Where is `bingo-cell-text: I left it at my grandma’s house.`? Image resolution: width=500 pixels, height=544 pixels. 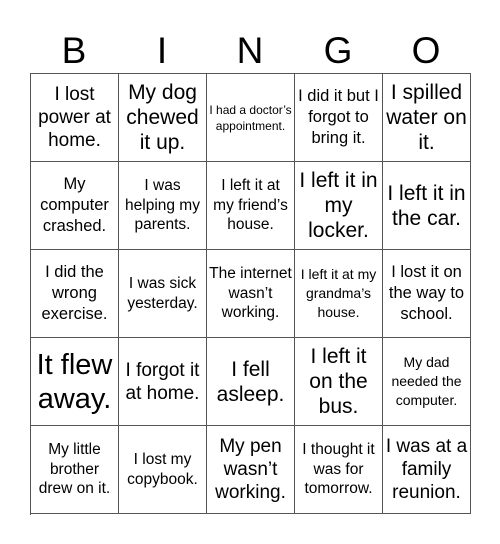 bingo-cell-text: I left it at my grandma’s house. is located at coordinates (338, 293).